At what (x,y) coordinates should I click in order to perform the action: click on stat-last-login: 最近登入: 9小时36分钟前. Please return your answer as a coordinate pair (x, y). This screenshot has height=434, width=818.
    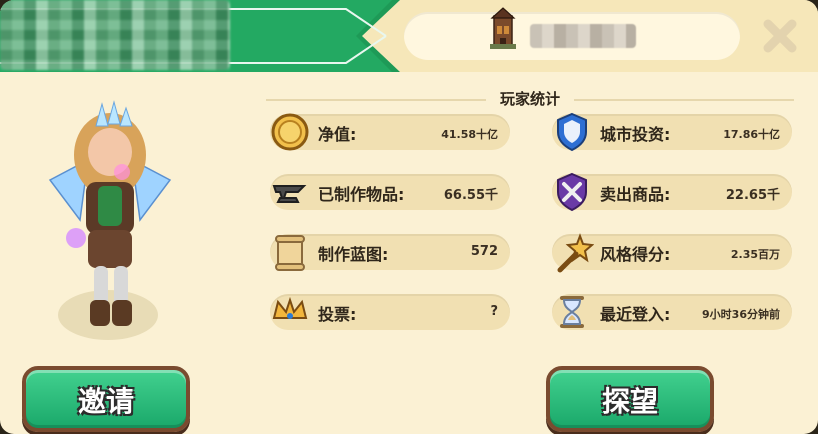
    Looking at the image, I should click on (672, 312).